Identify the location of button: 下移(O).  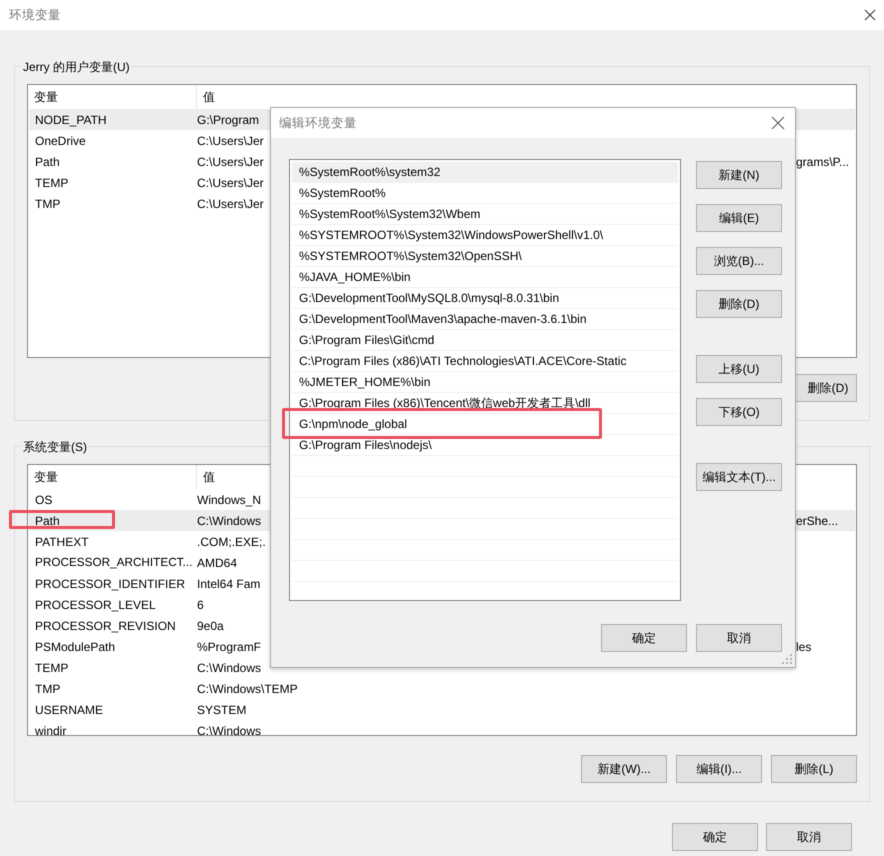
(739, 412).